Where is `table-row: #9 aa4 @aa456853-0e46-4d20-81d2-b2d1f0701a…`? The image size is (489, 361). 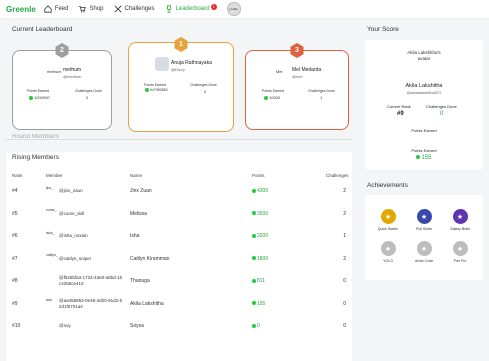 table-row: #9 aa4 @aa456853-0e46-4d20-81d2-b2d1f0701a… is located at coordinates (182, 304).